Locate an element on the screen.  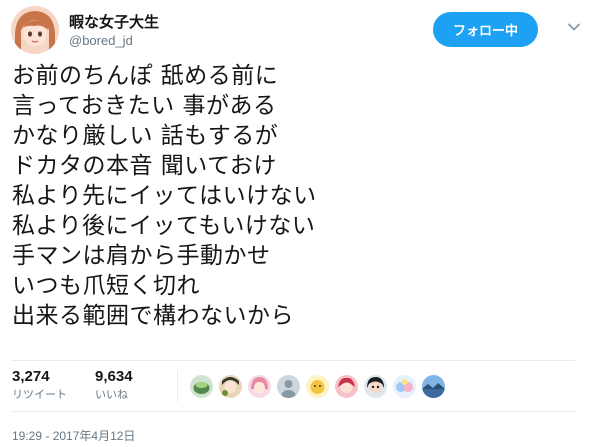
like-stat: 9,634 いいね is located at coordinates (114, 385).